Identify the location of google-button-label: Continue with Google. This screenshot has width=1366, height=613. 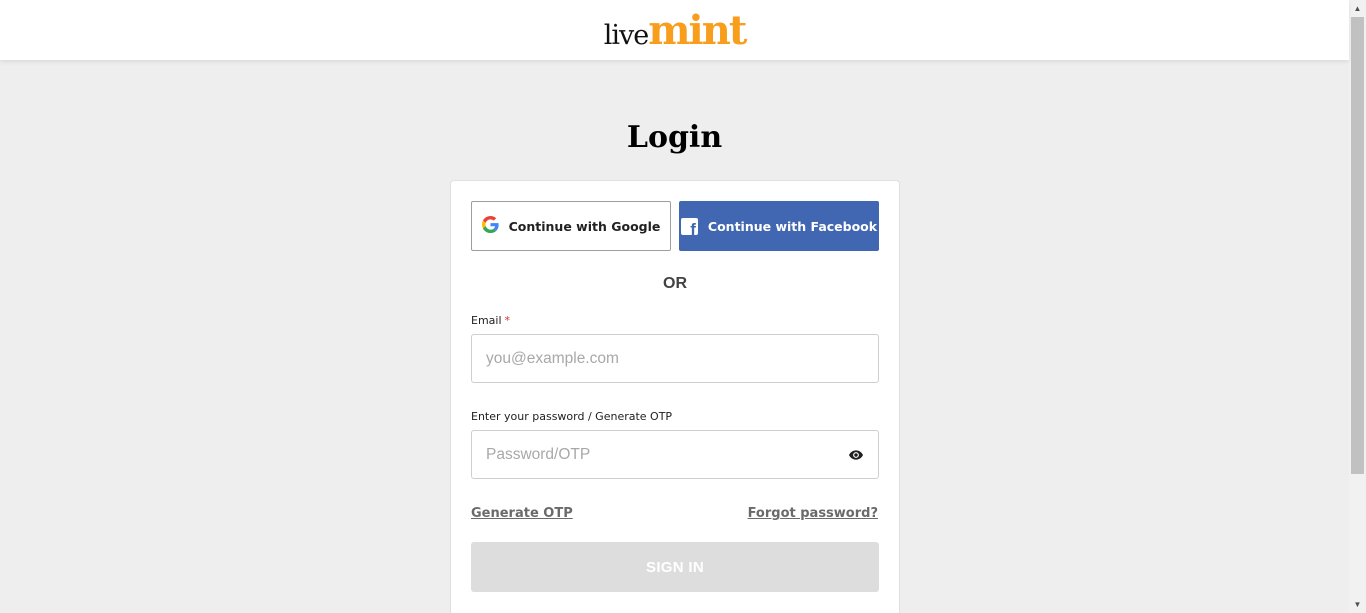
(584, 226).